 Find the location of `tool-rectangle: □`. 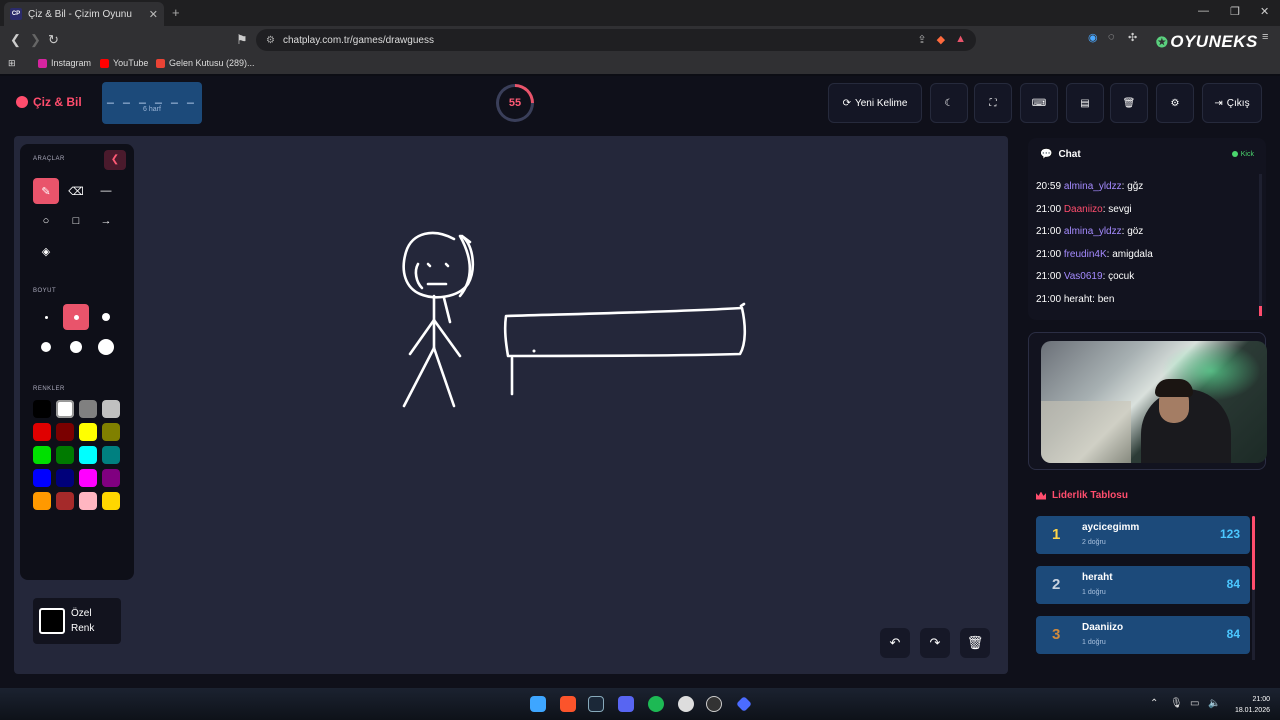

tool-rectangle: □ is located at coordinates (76, 221).